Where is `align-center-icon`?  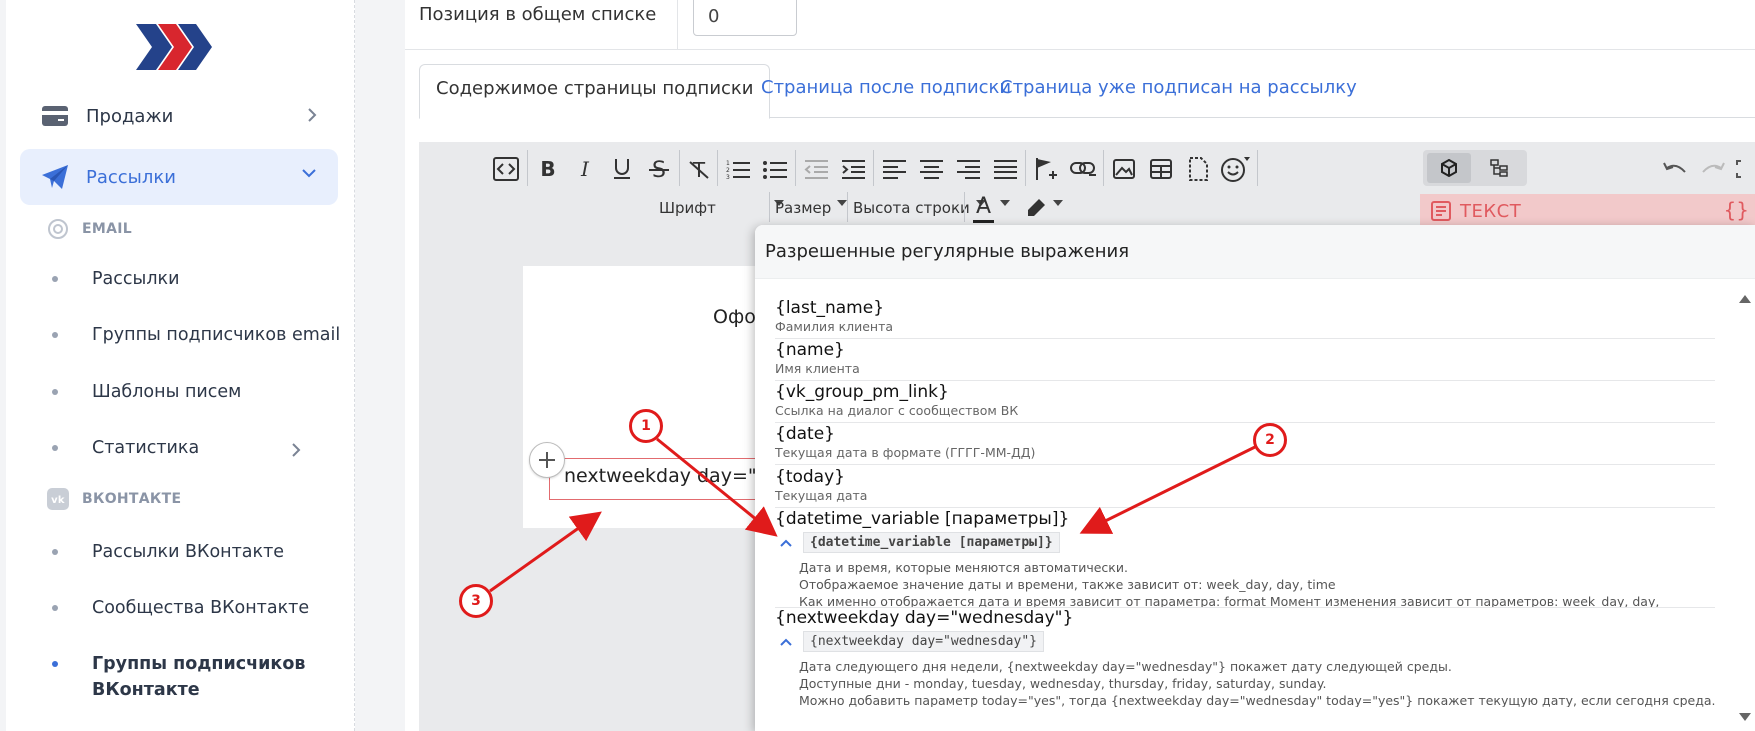
align-center-icon is located at coordinates (931, 169).